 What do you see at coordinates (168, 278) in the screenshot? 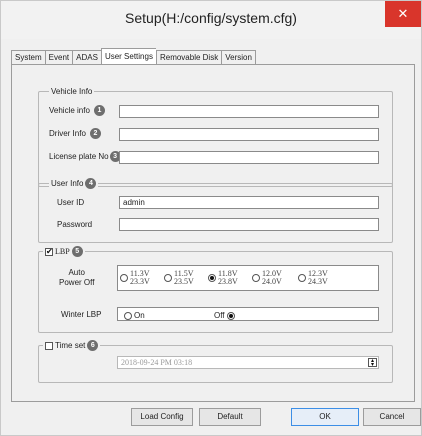
I see `lbp-option-11-5v-radio` at bounding box center [168, 278].